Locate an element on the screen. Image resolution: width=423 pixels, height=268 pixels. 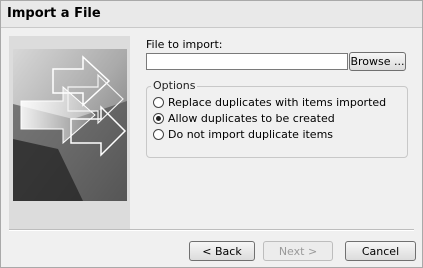
title-bar: Import a File is located at coordinates (211, 14).